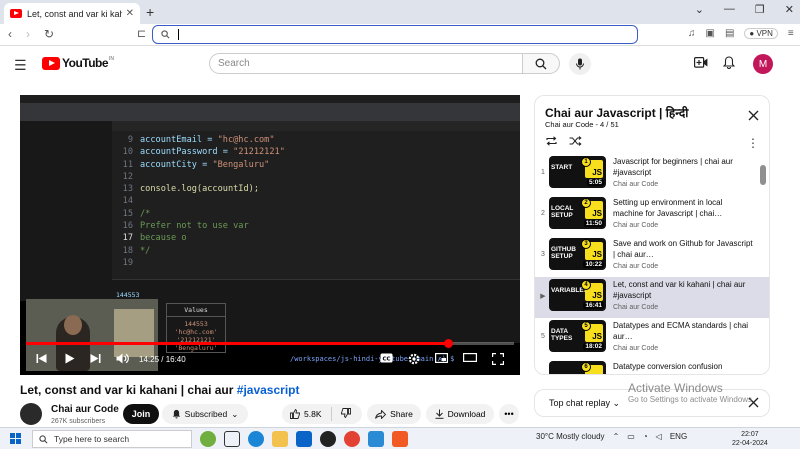 This screenshot has height=449, width=800. Describe the element at coordinates (376, 439) in the screenshot. I see `vscode-icon` at that location.